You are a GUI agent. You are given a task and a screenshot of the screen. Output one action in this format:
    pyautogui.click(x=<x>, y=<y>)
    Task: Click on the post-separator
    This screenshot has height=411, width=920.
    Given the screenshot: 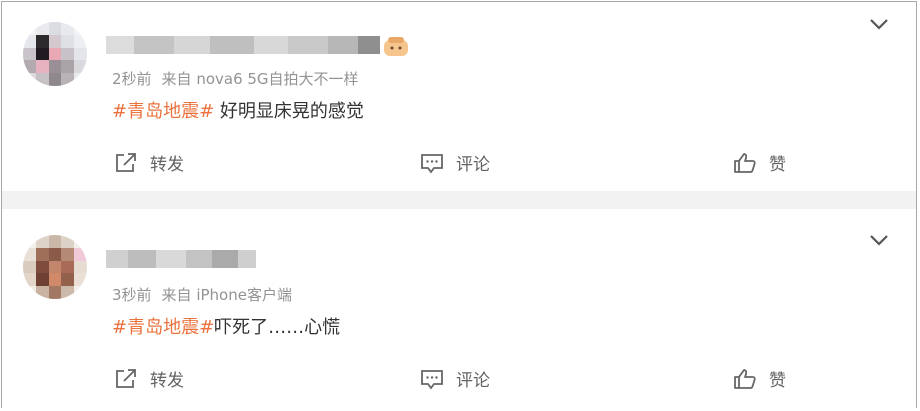 What is the action you would take?
    pyautogui.click(x=459, y=200)
    